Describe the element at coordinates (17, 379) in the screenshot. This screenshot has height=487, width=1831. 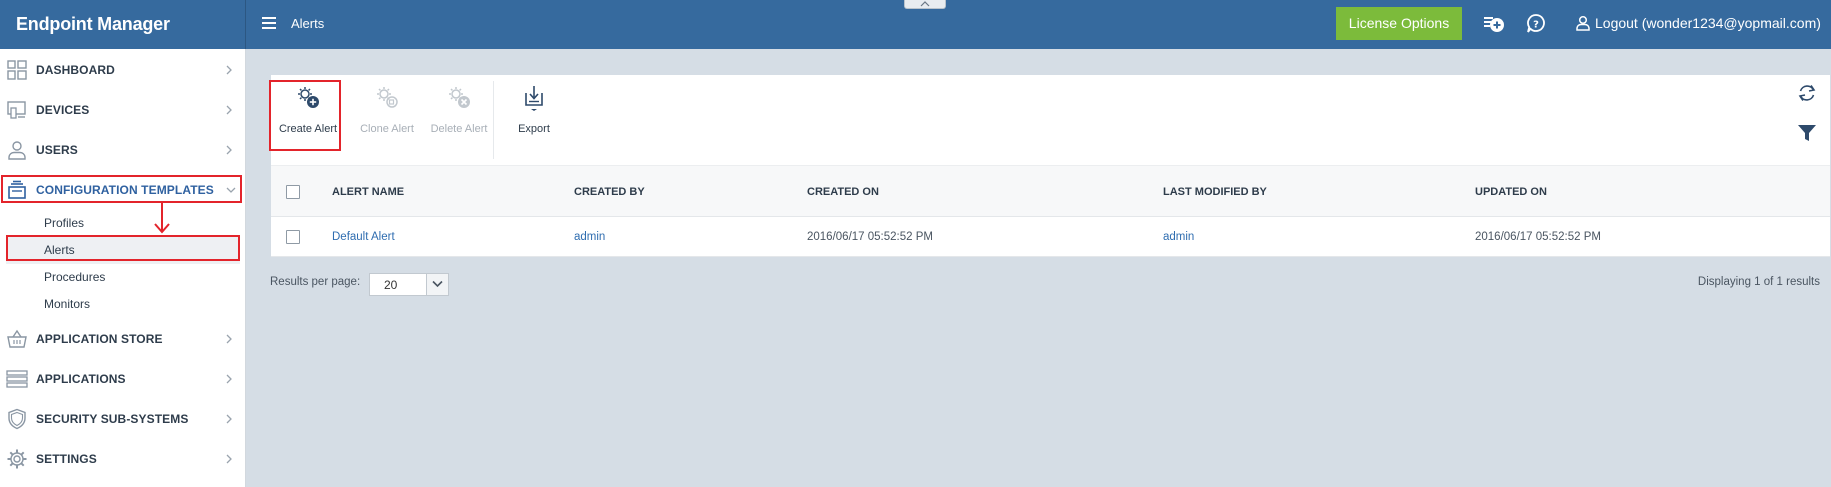
I see `applications-icon` at that location.